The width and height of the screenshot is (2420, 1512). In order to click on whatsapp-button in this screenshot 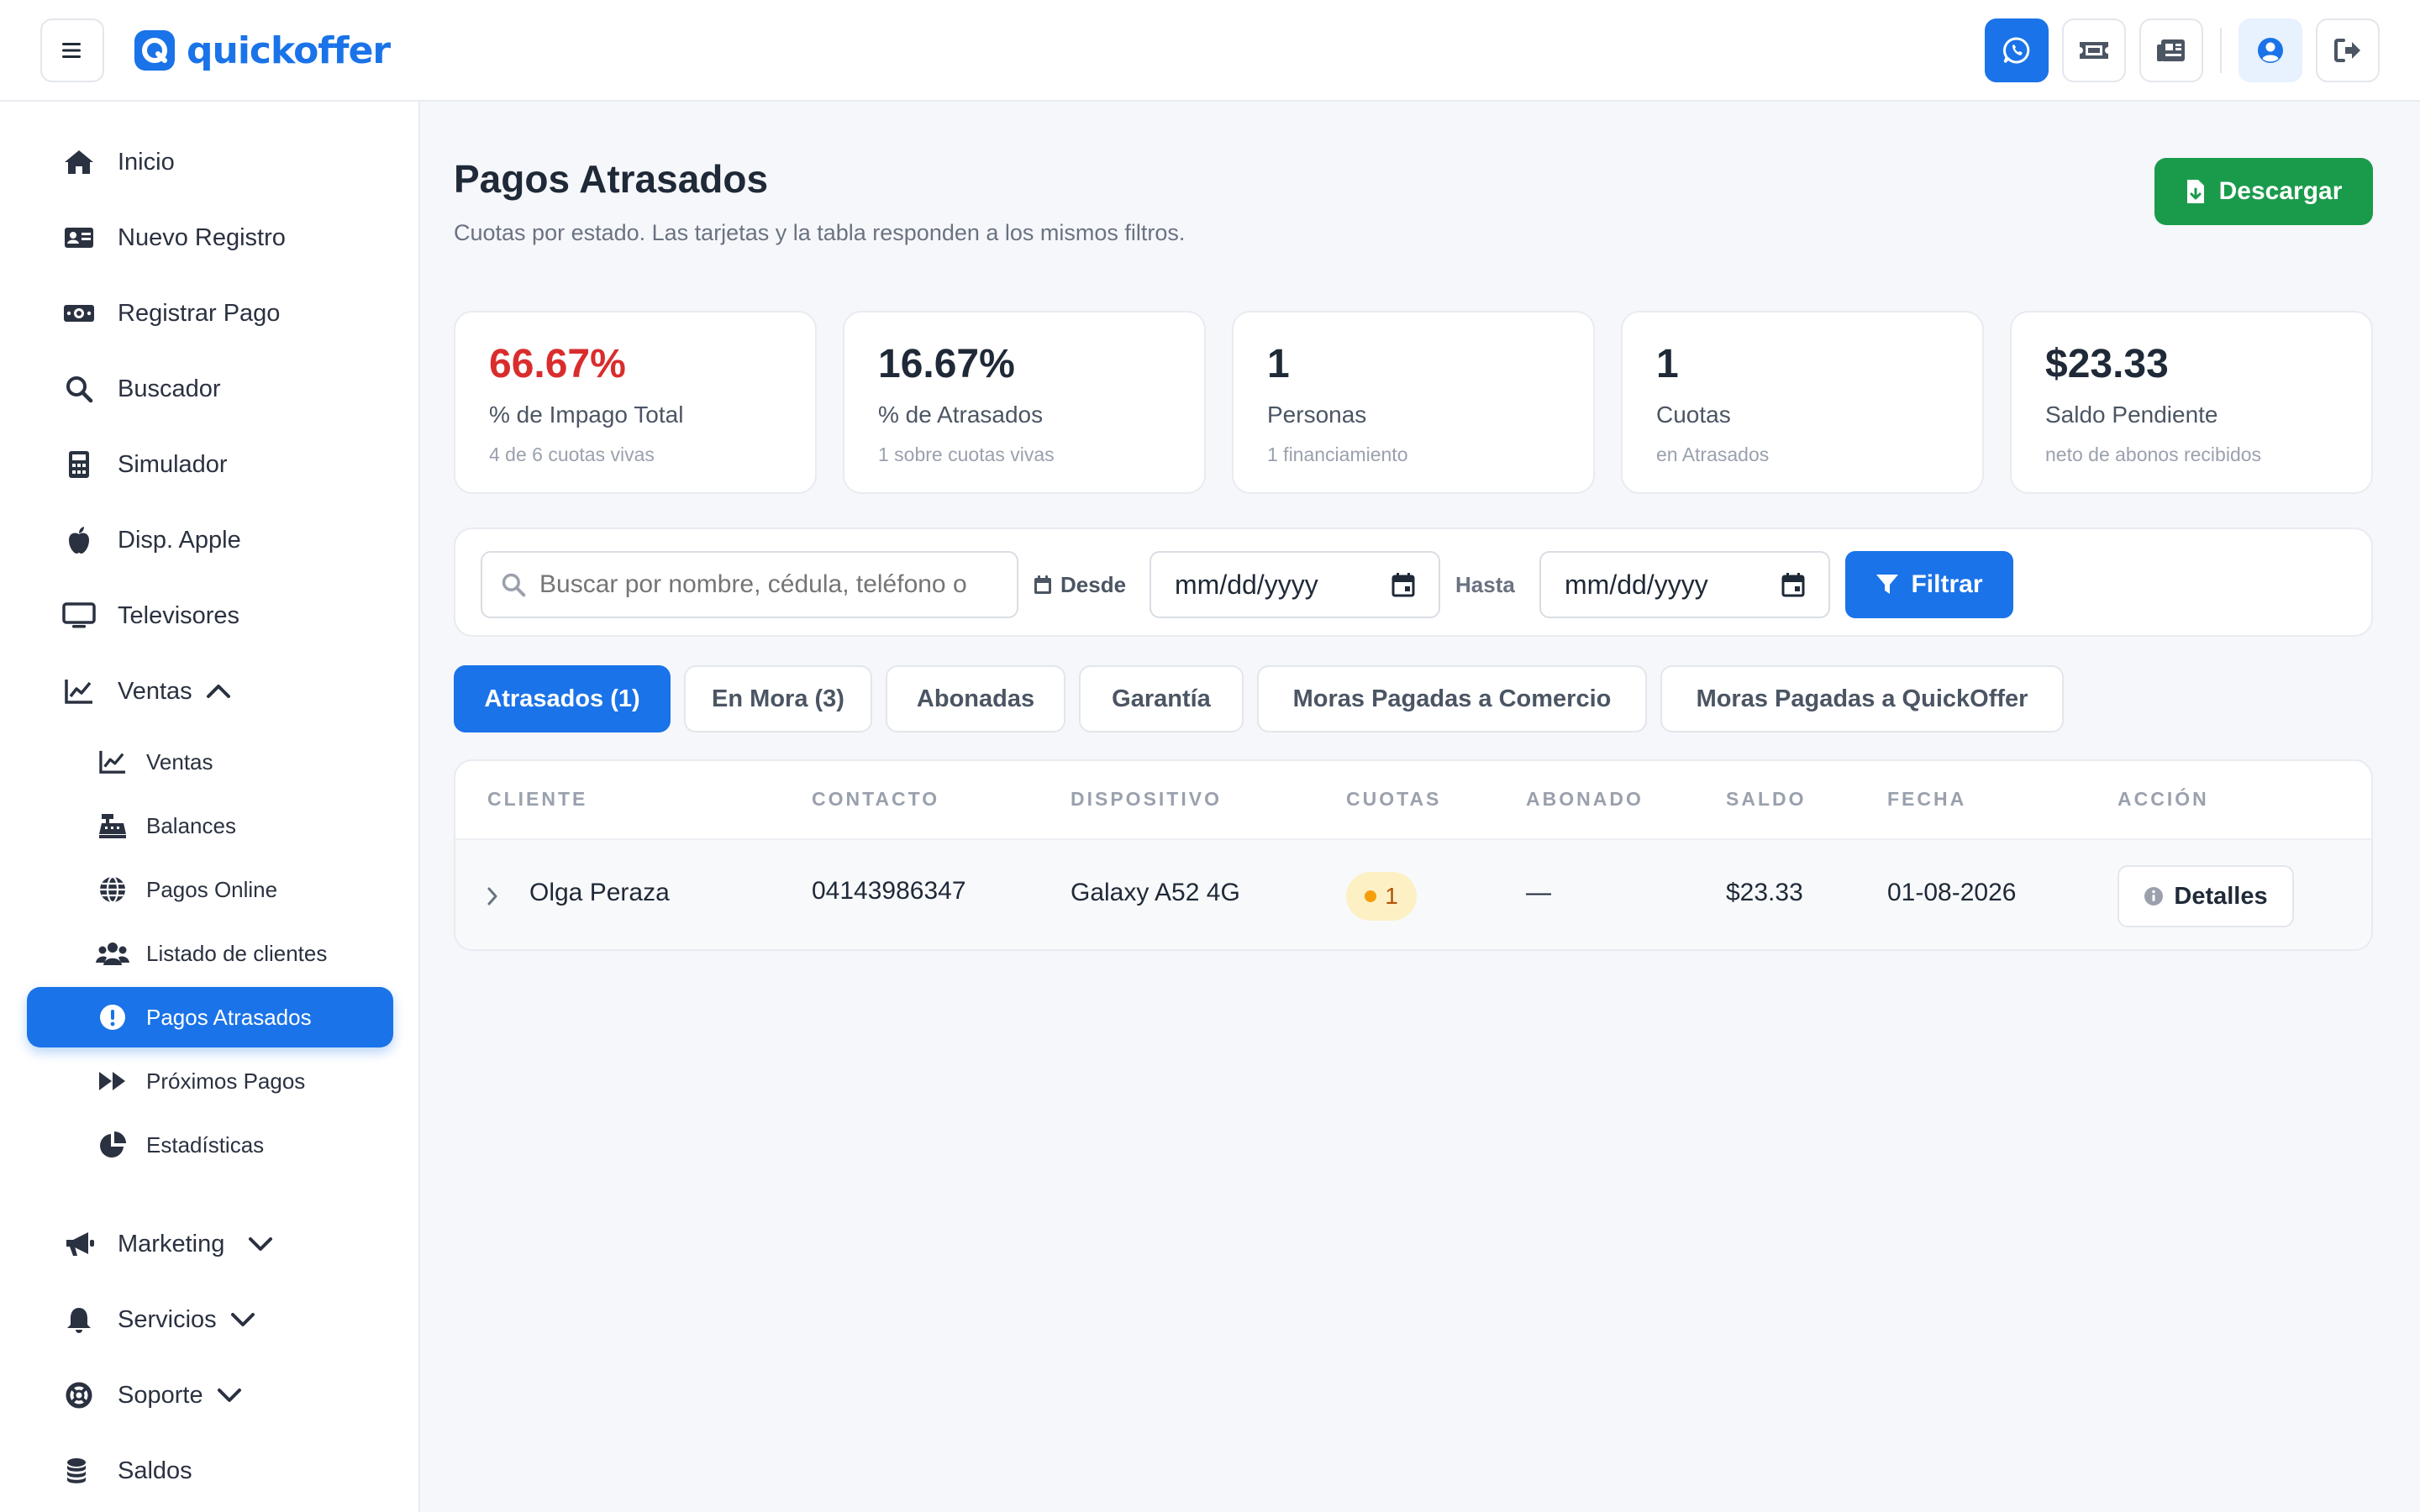, I will do `click(2017, 50)`.